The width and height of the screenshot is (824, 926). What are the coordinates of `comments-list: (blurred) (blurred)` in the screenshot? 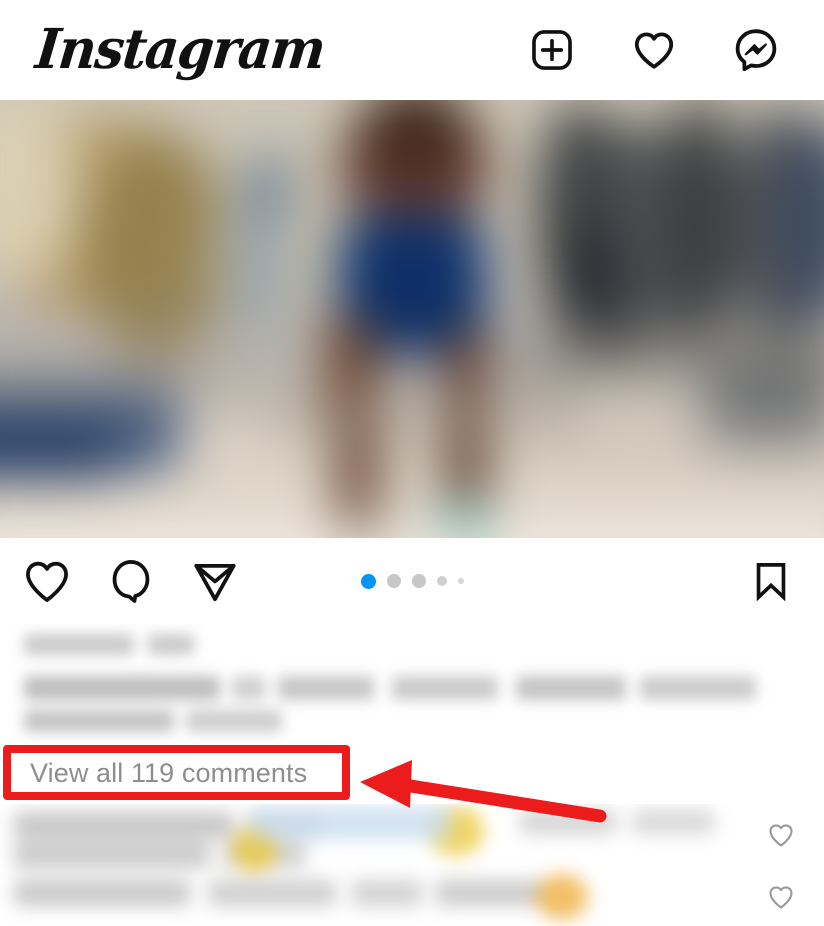 It's located at (412, 865).